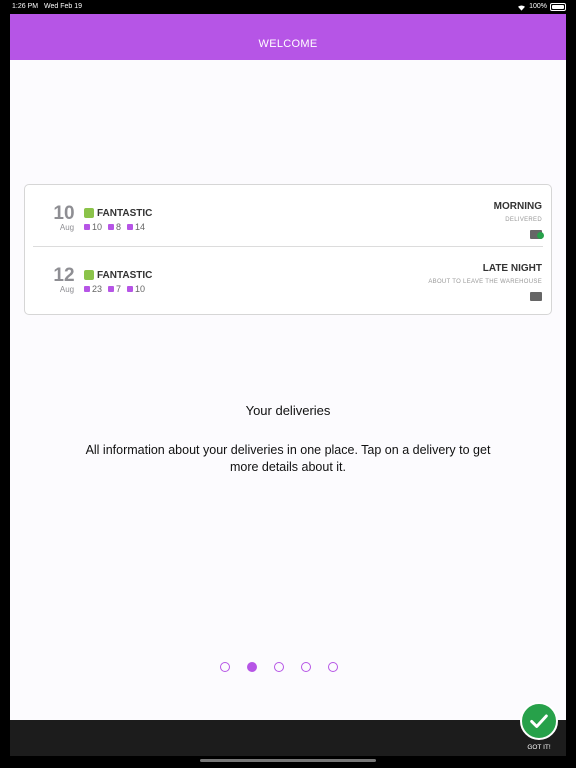 The height and width of the screenshot is (768, 576). I want to click on status-indicators: 100%, so click(541, 7).